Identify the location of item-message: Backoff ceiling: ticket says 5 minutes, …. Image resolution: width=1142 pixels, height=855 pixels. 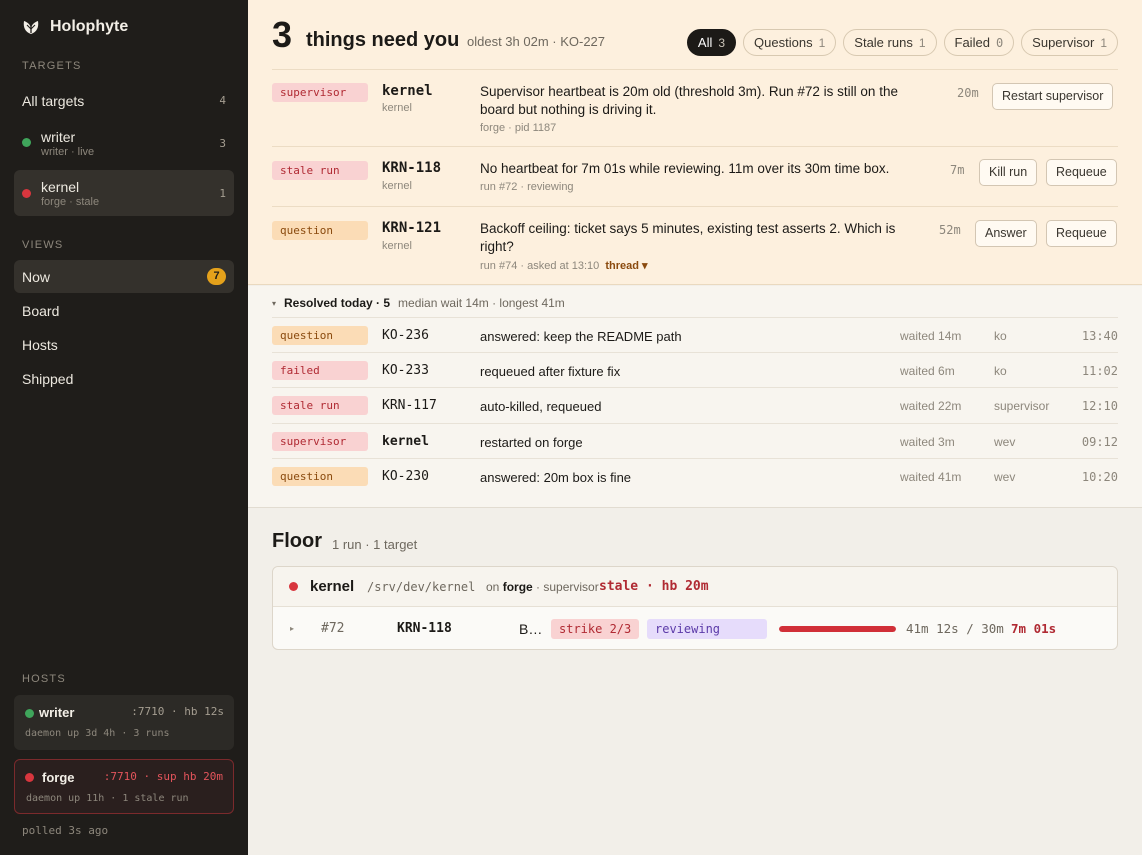
(688, 237).